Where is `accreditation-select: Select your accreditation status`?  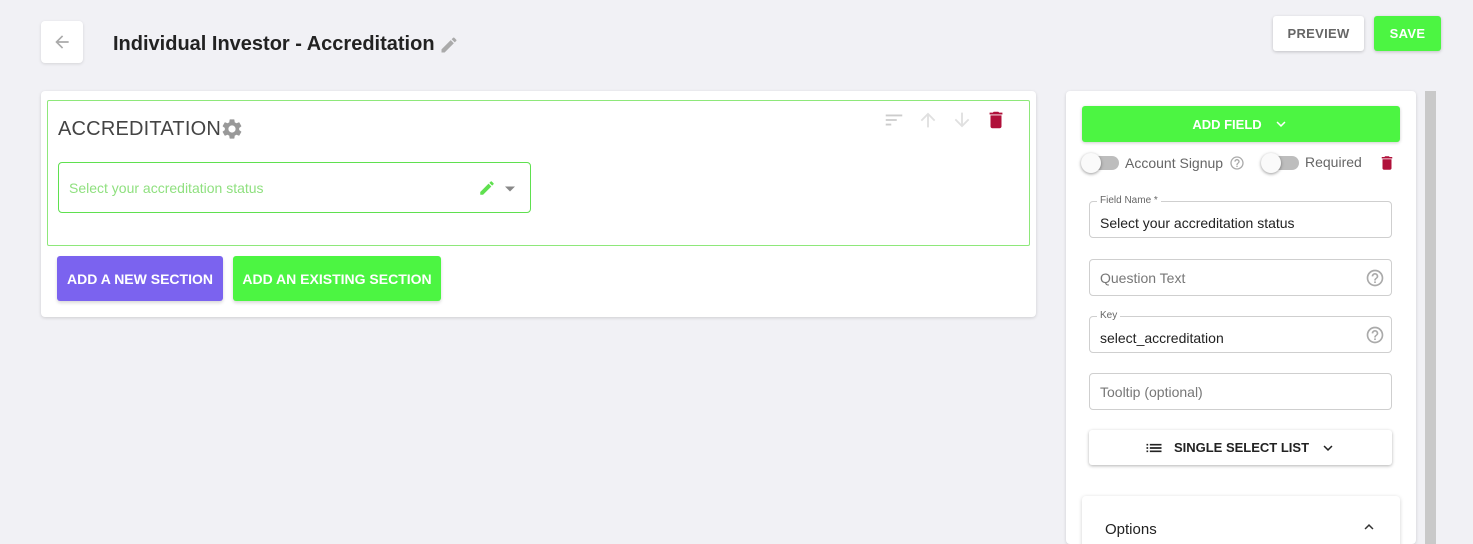 accreditation-select: Select your accreditation status is located at coordinates (294, 187).